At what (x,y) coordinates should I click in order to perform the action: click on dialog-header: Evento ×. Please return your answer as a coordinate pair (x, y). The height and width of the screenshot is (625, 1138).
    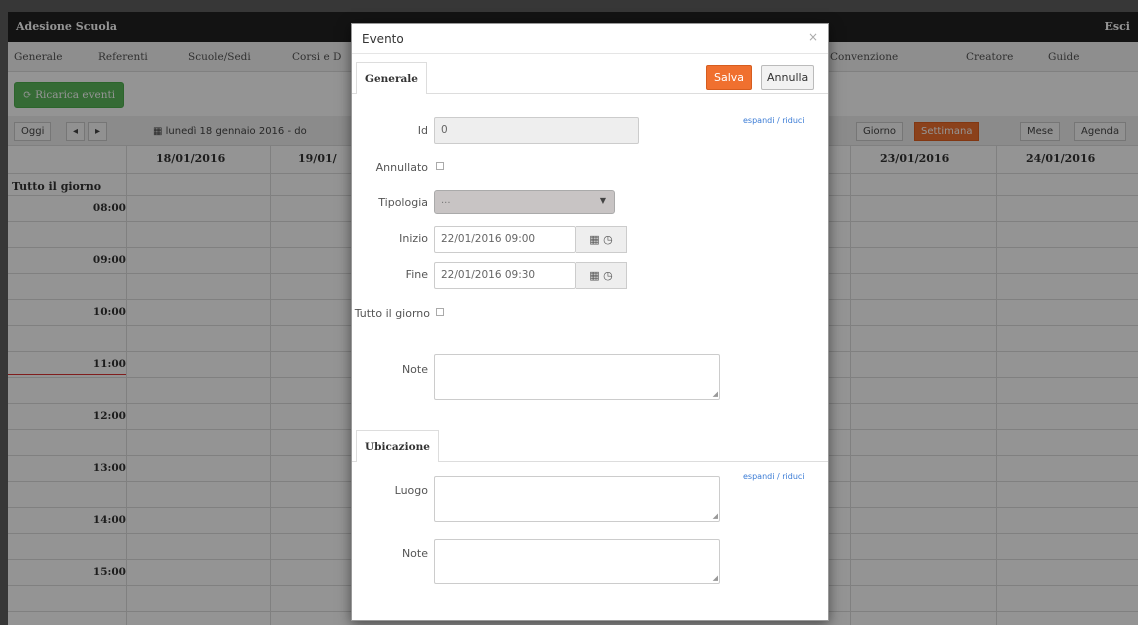
    Looking at the image, I should click on (590, 39).